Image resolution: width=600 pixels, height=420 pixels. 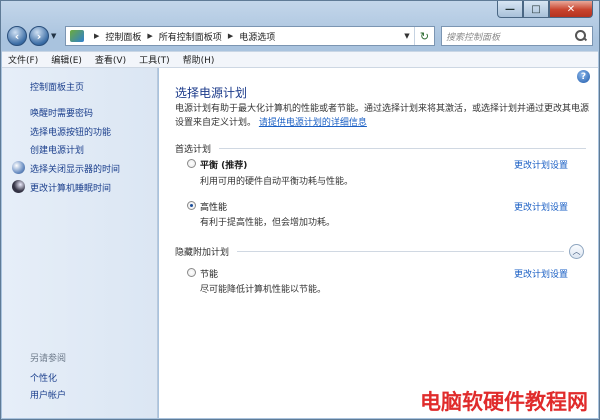 I want to click on hidden-plans-label: 隐藏附加计划, so click(x=202, y=252).